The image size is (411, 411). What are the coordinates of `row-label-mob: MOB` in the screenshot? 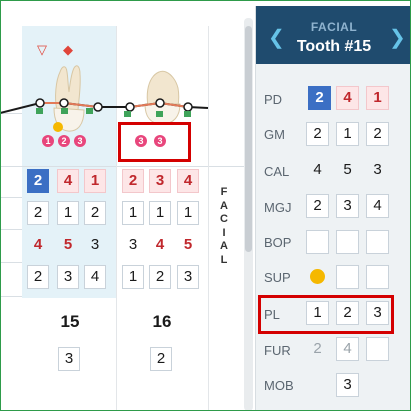 It's located at (279, 385).